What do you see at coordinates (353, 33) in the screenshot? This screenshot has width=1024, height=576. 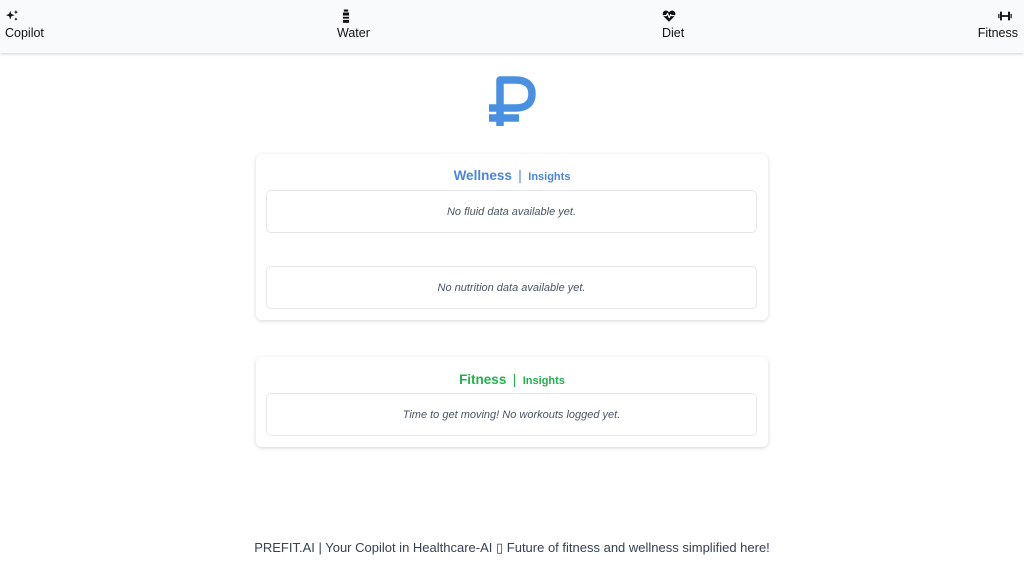 I see `nav-item-label: Water` at bounding box center [353, 33].